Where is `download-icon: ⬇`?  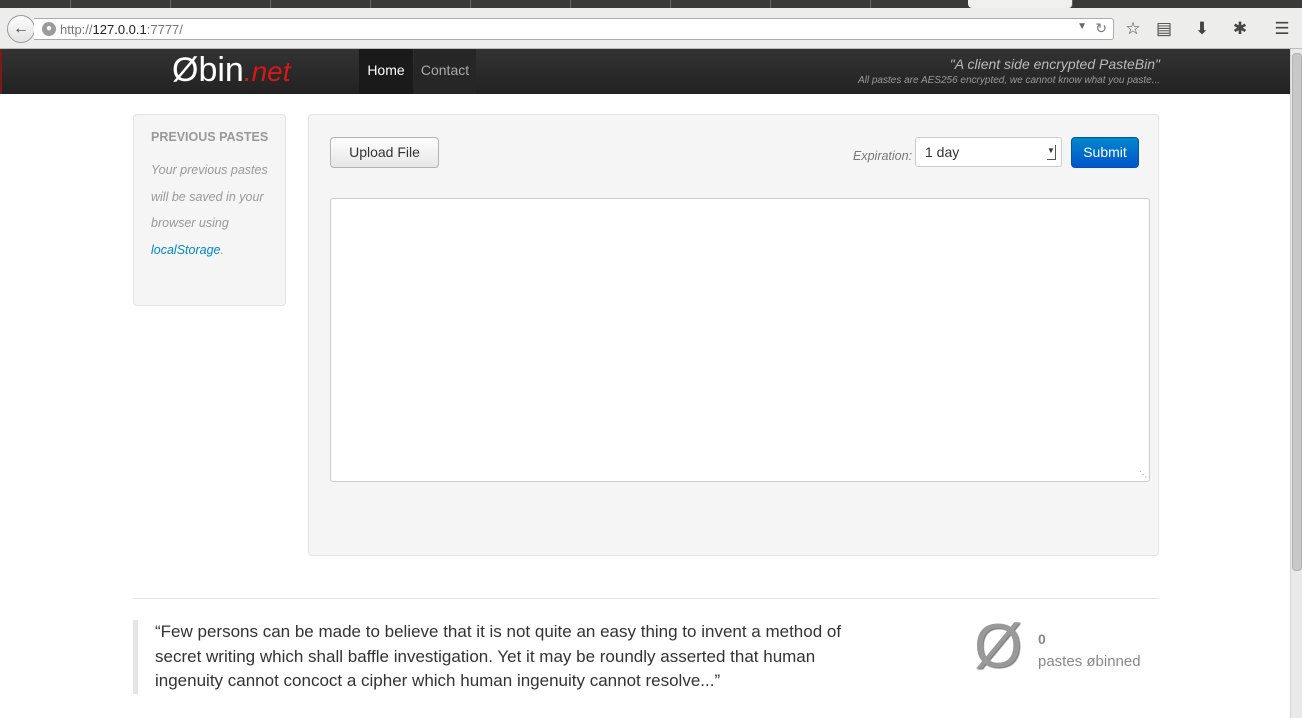 download-icon: ⬇ is located at coordinates (1202, 29).